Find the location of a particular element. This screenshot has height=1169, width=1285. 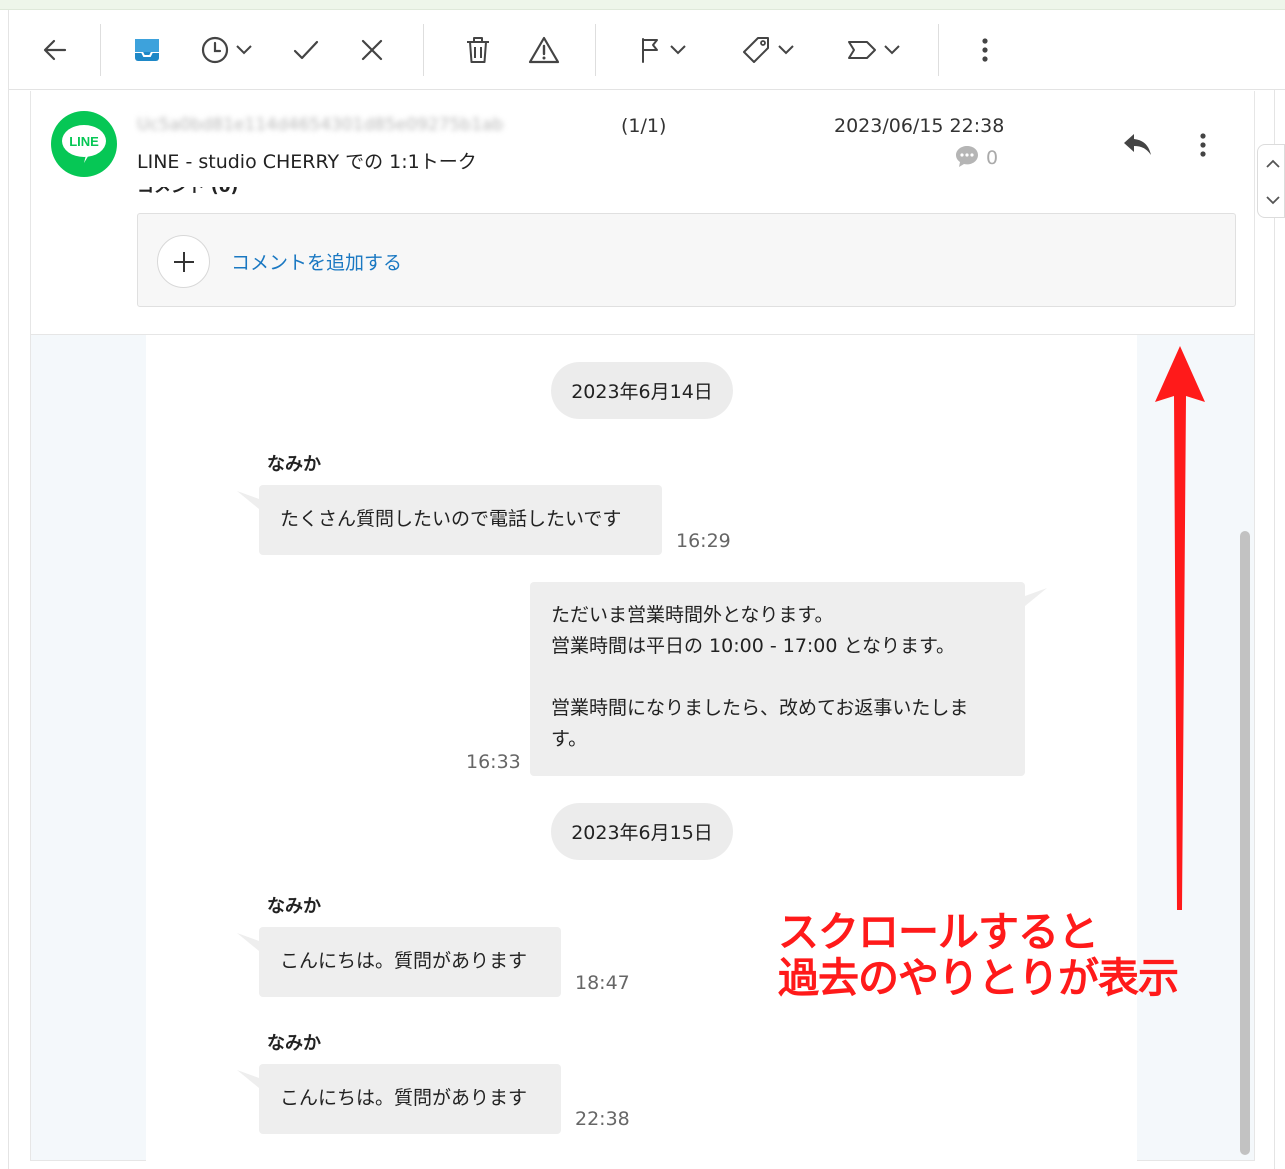

snooze-button is located at coordinates (227, 50).